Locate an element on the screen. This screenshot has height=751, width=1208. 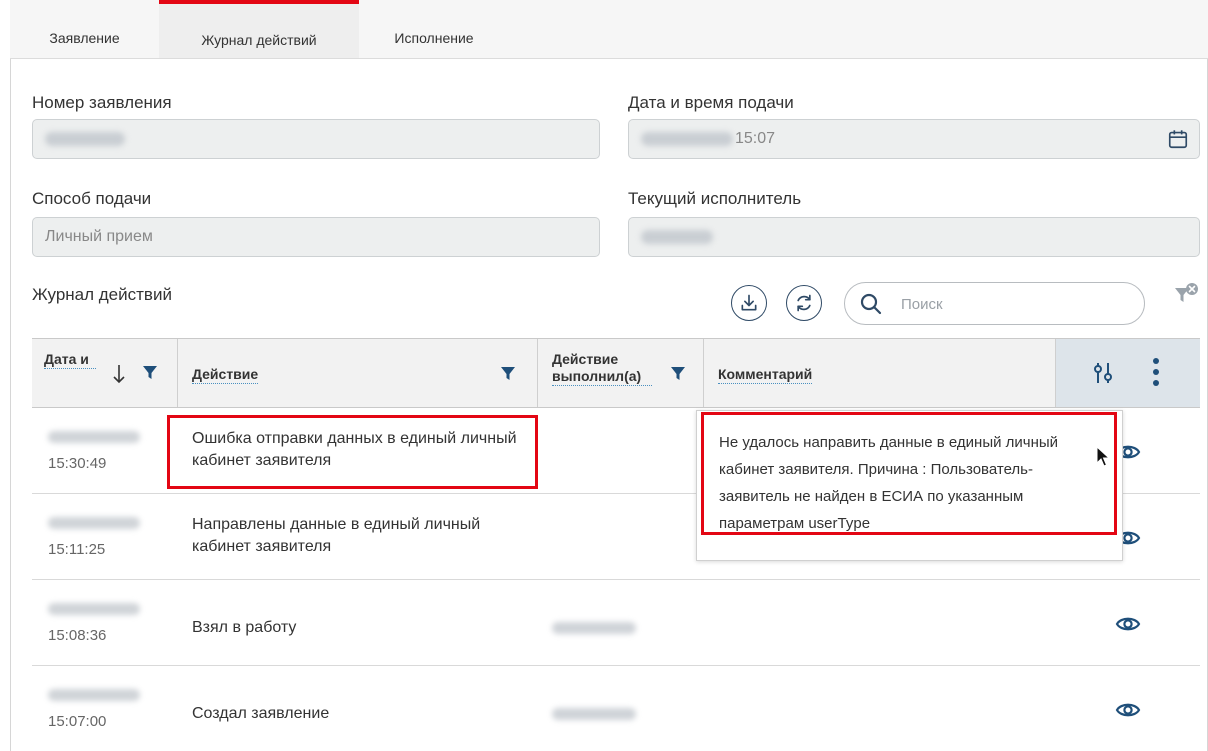
mouse-cursor-icon is located at coordinates (1103, 456).